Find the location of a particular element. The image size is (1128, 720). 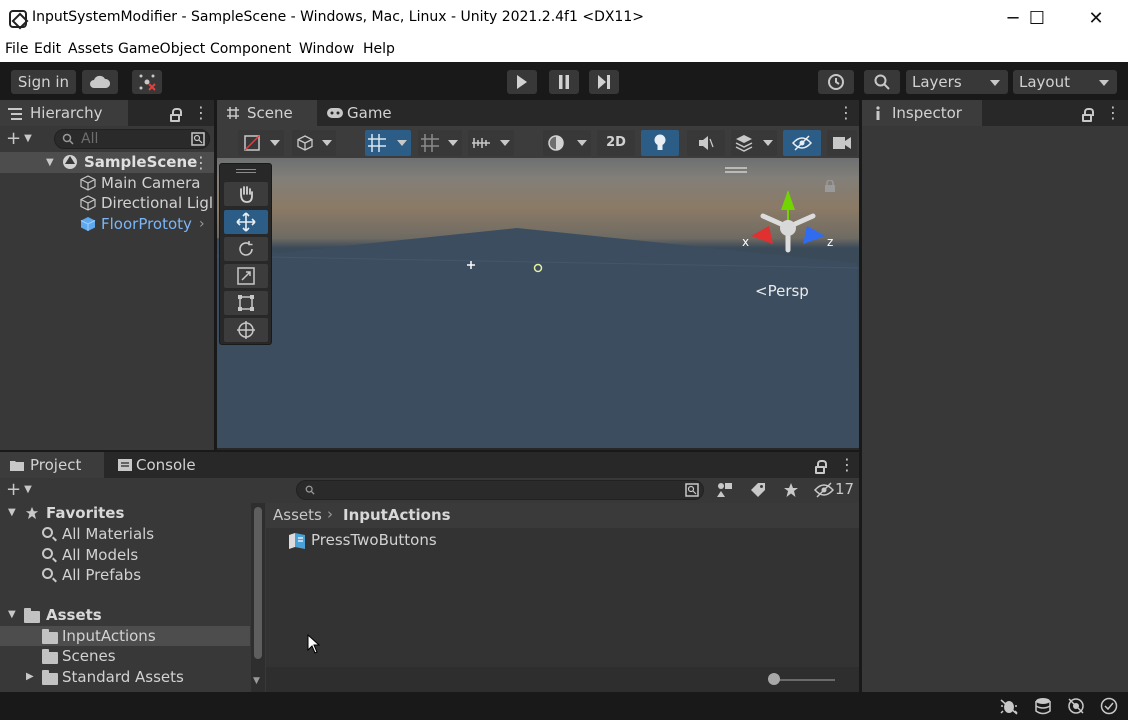

asset-item-presstwobuttons: PressTwoButtons is located at coordinates (416, 541).